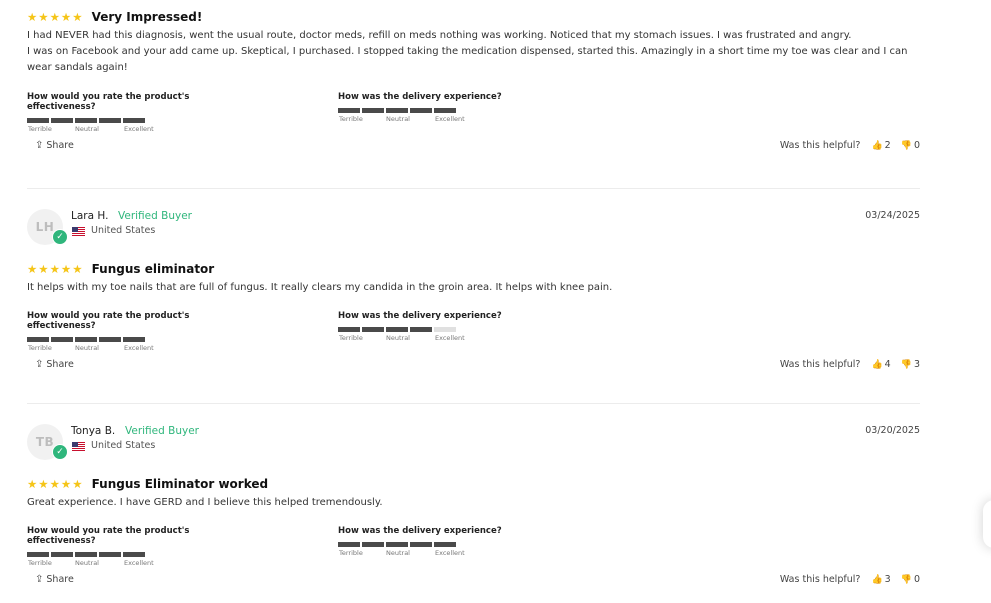 This screenshot has width=991, height=603. Describe the element at coordinates (78, 446) in the screenshot. I see `us-flag-icon` at that location.